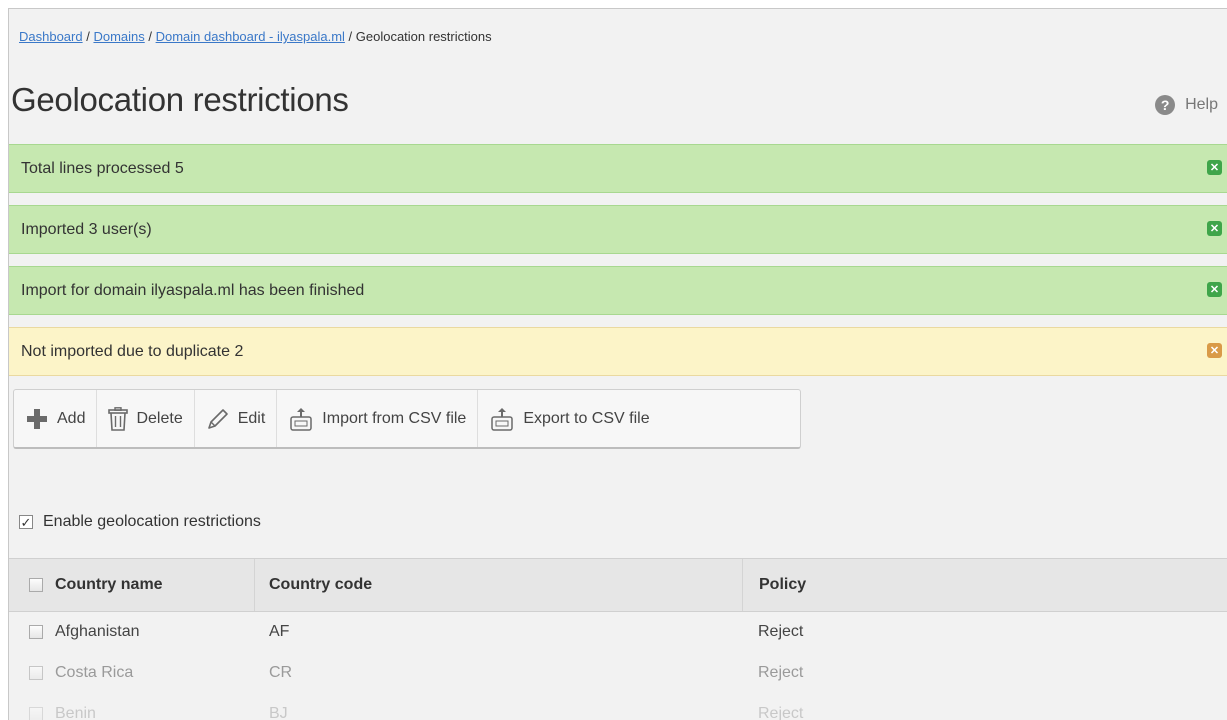  Describe the element at coordinates (118, 36) in the screenshot. I see `breadcrumb-domains-link: Domains` at that location.